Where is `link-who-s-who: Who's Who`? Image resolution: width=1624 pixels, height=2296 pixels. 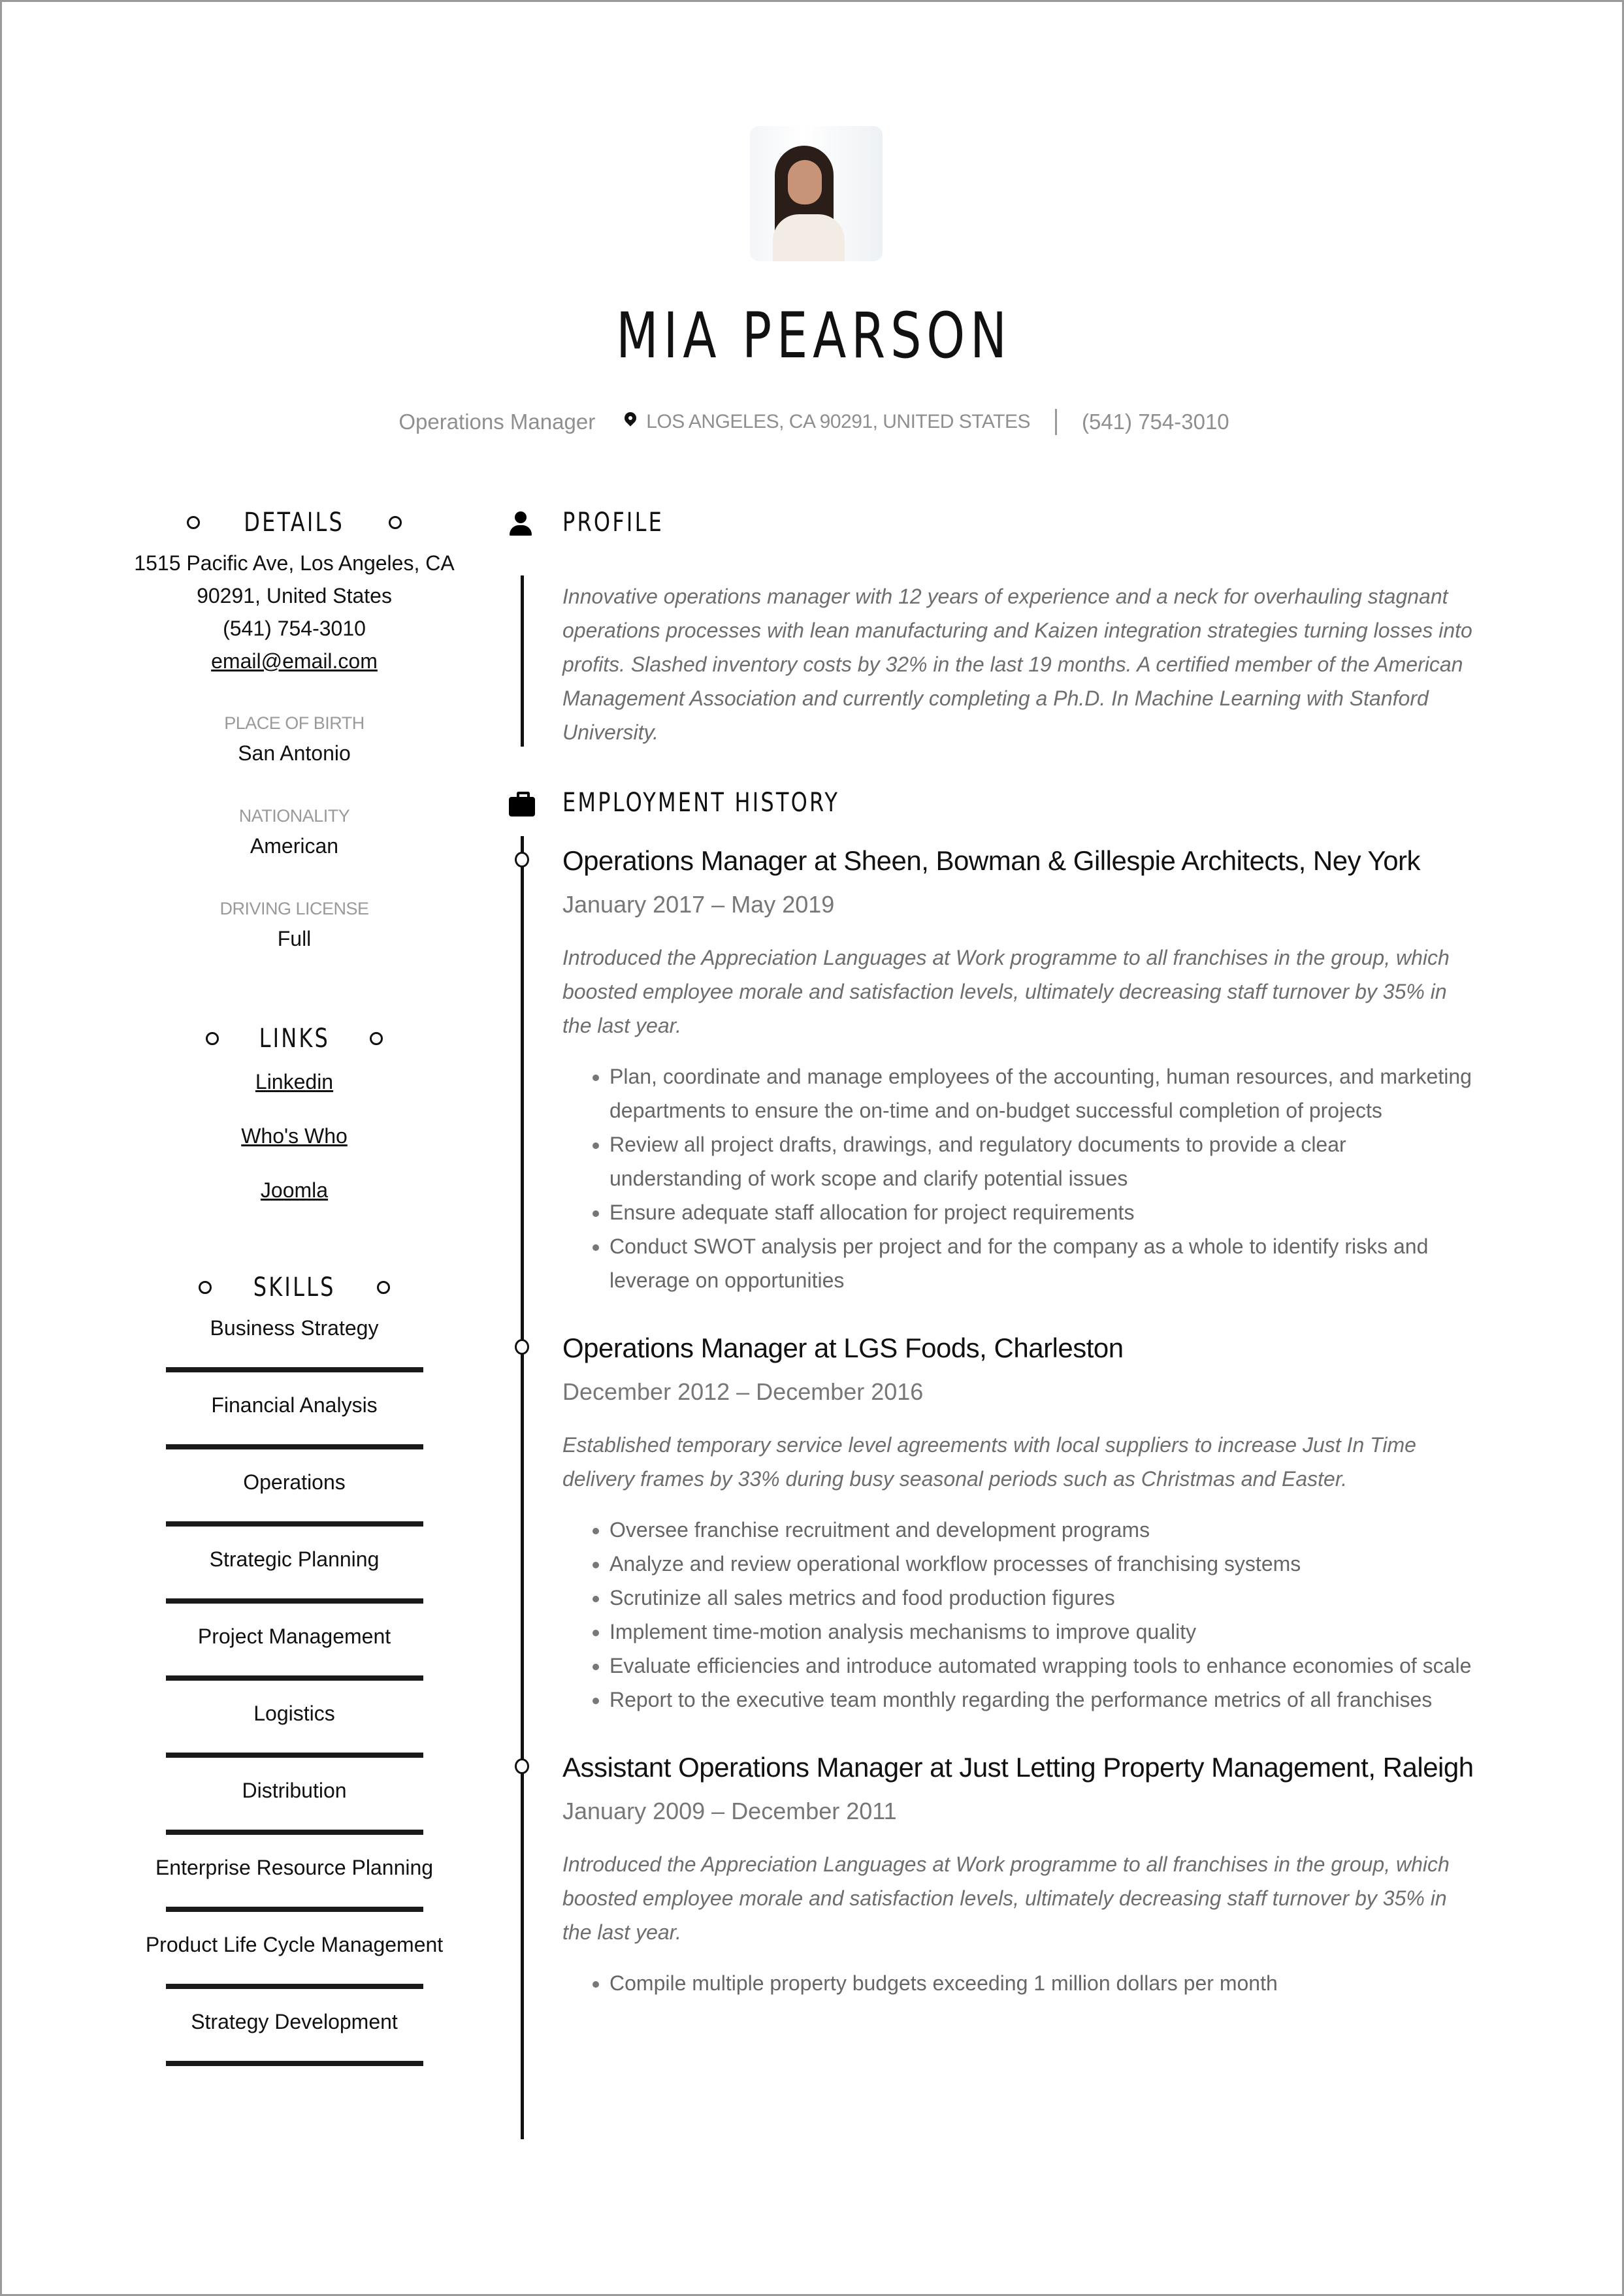
link-who-s-who: Who's Who is located at coordinates (294, 1136).